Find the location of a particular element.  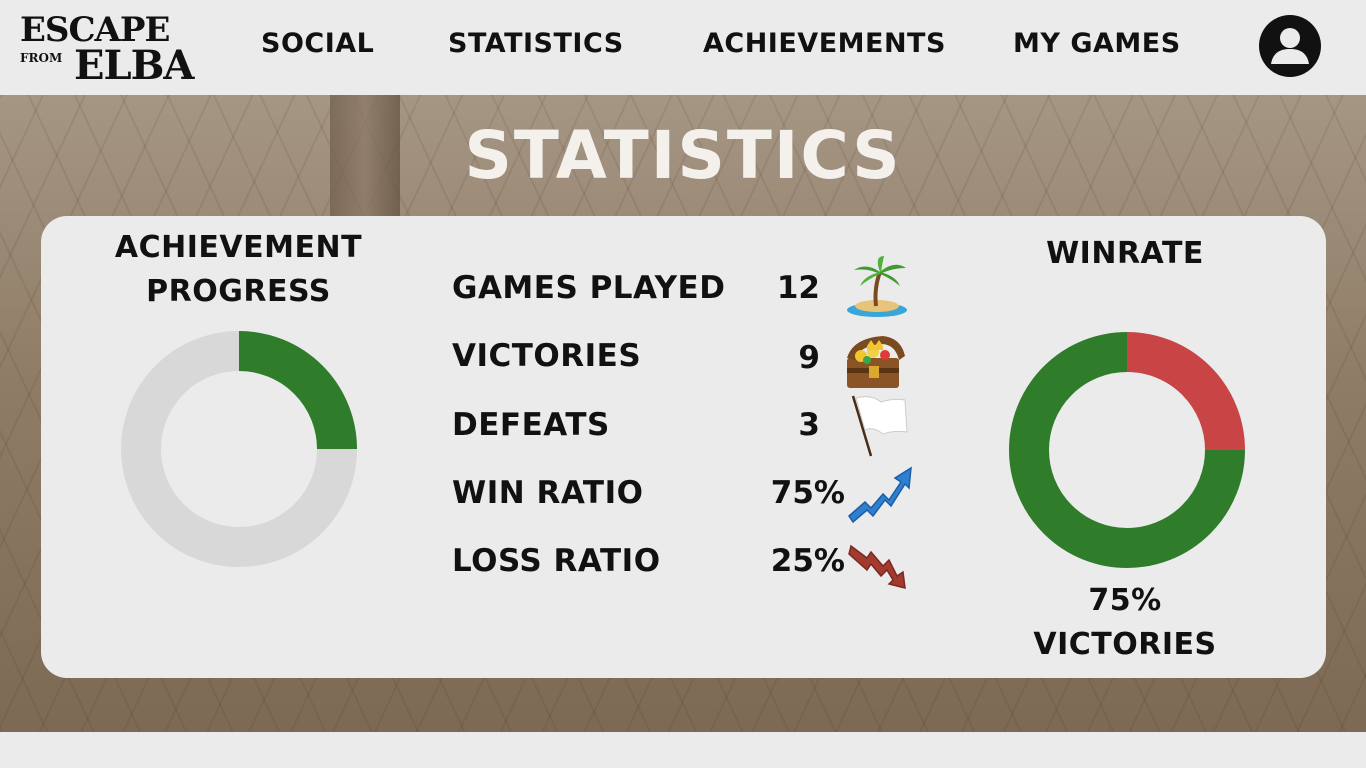

stat-value-victories: 9 is located at coordinates (809, 358).